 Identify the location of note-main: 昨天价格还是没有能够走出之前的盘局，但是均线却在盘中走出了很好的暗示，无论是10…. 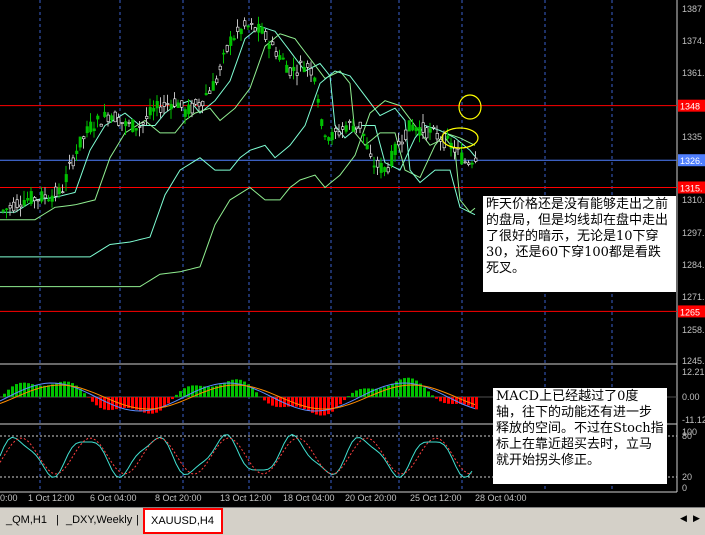
(579, 244).